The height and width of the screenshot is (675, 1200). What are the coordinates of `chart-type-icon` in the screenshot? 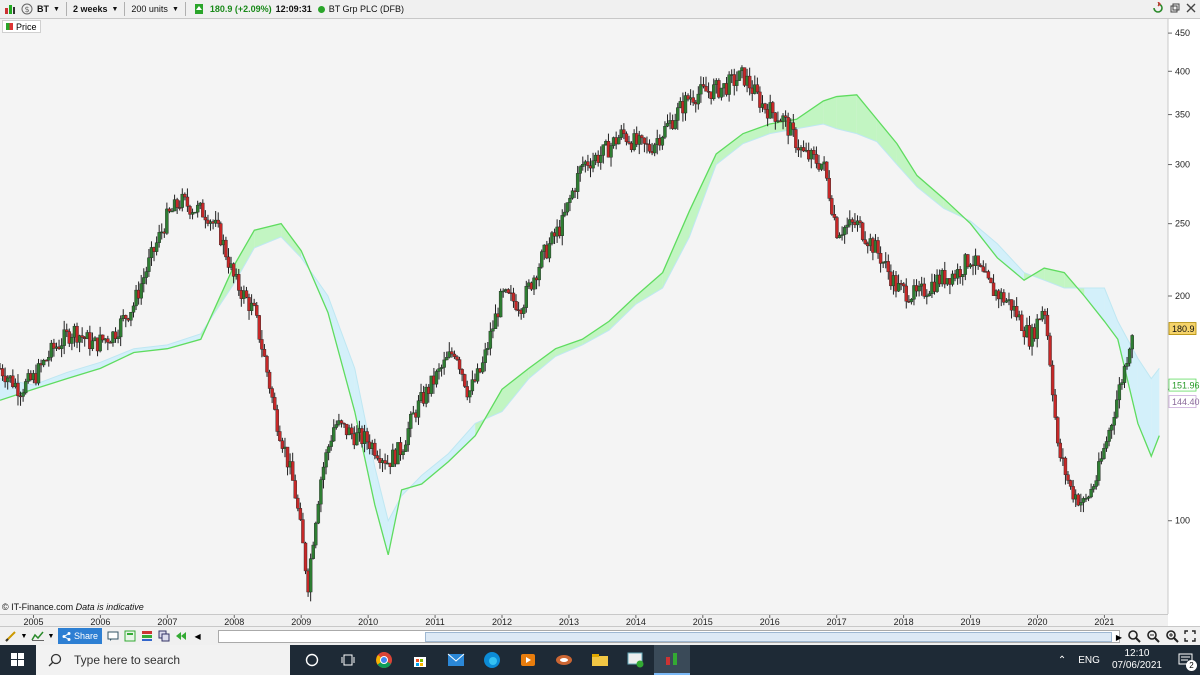 It's located at (10, 9).